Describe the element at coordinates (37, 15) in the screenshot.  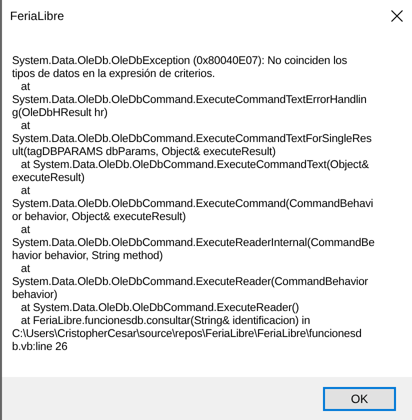
I see `window-title: FeriaLibre` at that location.